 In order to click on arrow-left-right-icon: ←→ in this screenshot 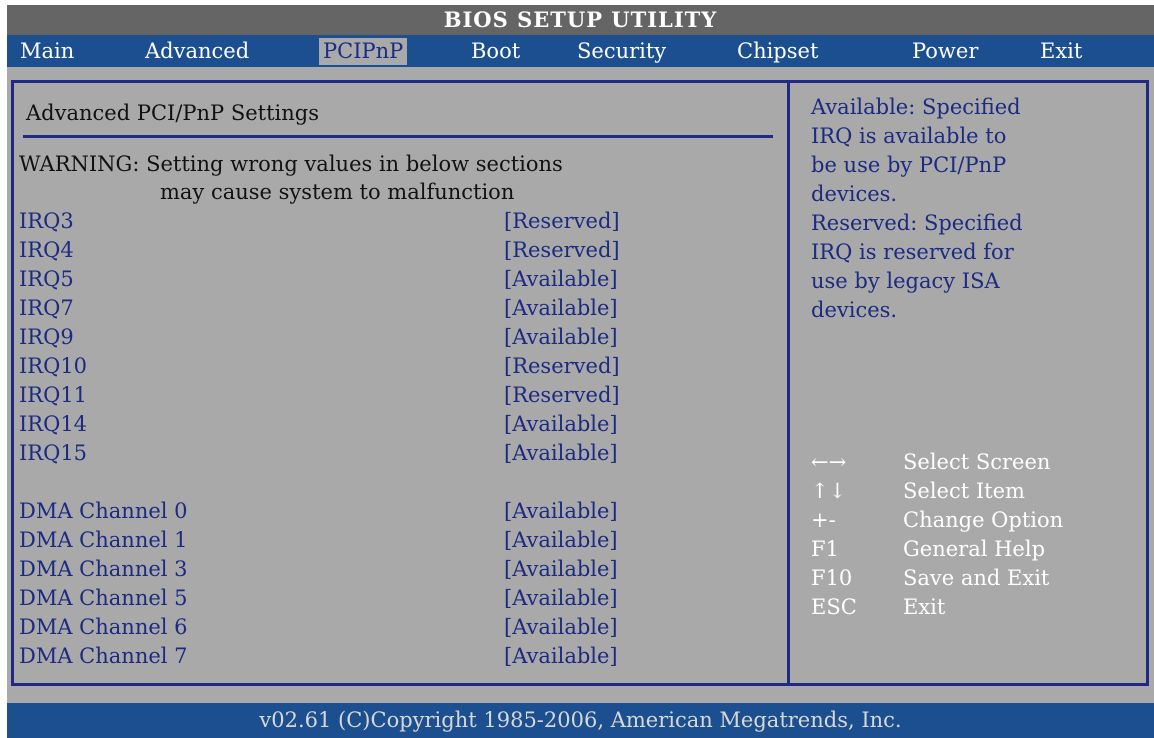, I will do `click(829, 462)`.